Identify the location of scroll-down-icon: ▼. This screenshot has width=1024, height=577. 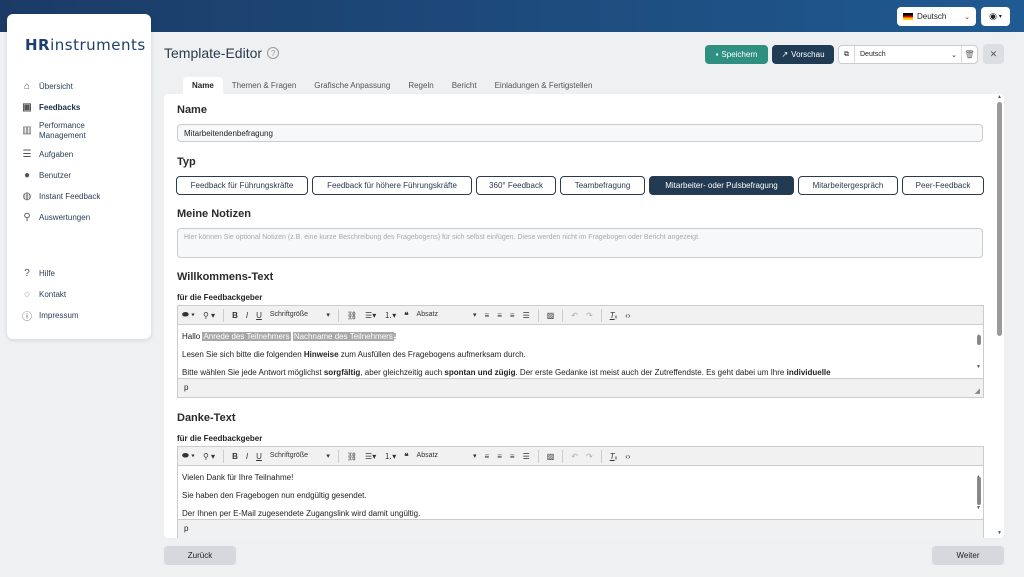
(978, 508).